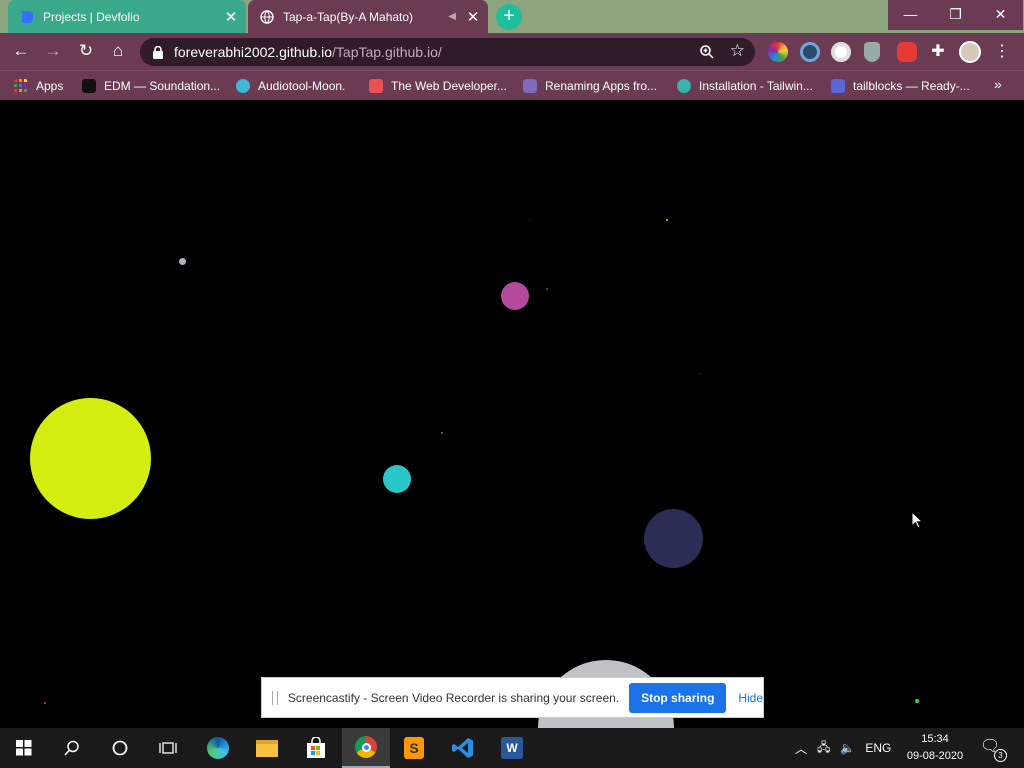  What do you see at coordinates (994, 749) in the screenshot?
I see `action-center-button: 🗨 3` at bounding box center [994, 749].